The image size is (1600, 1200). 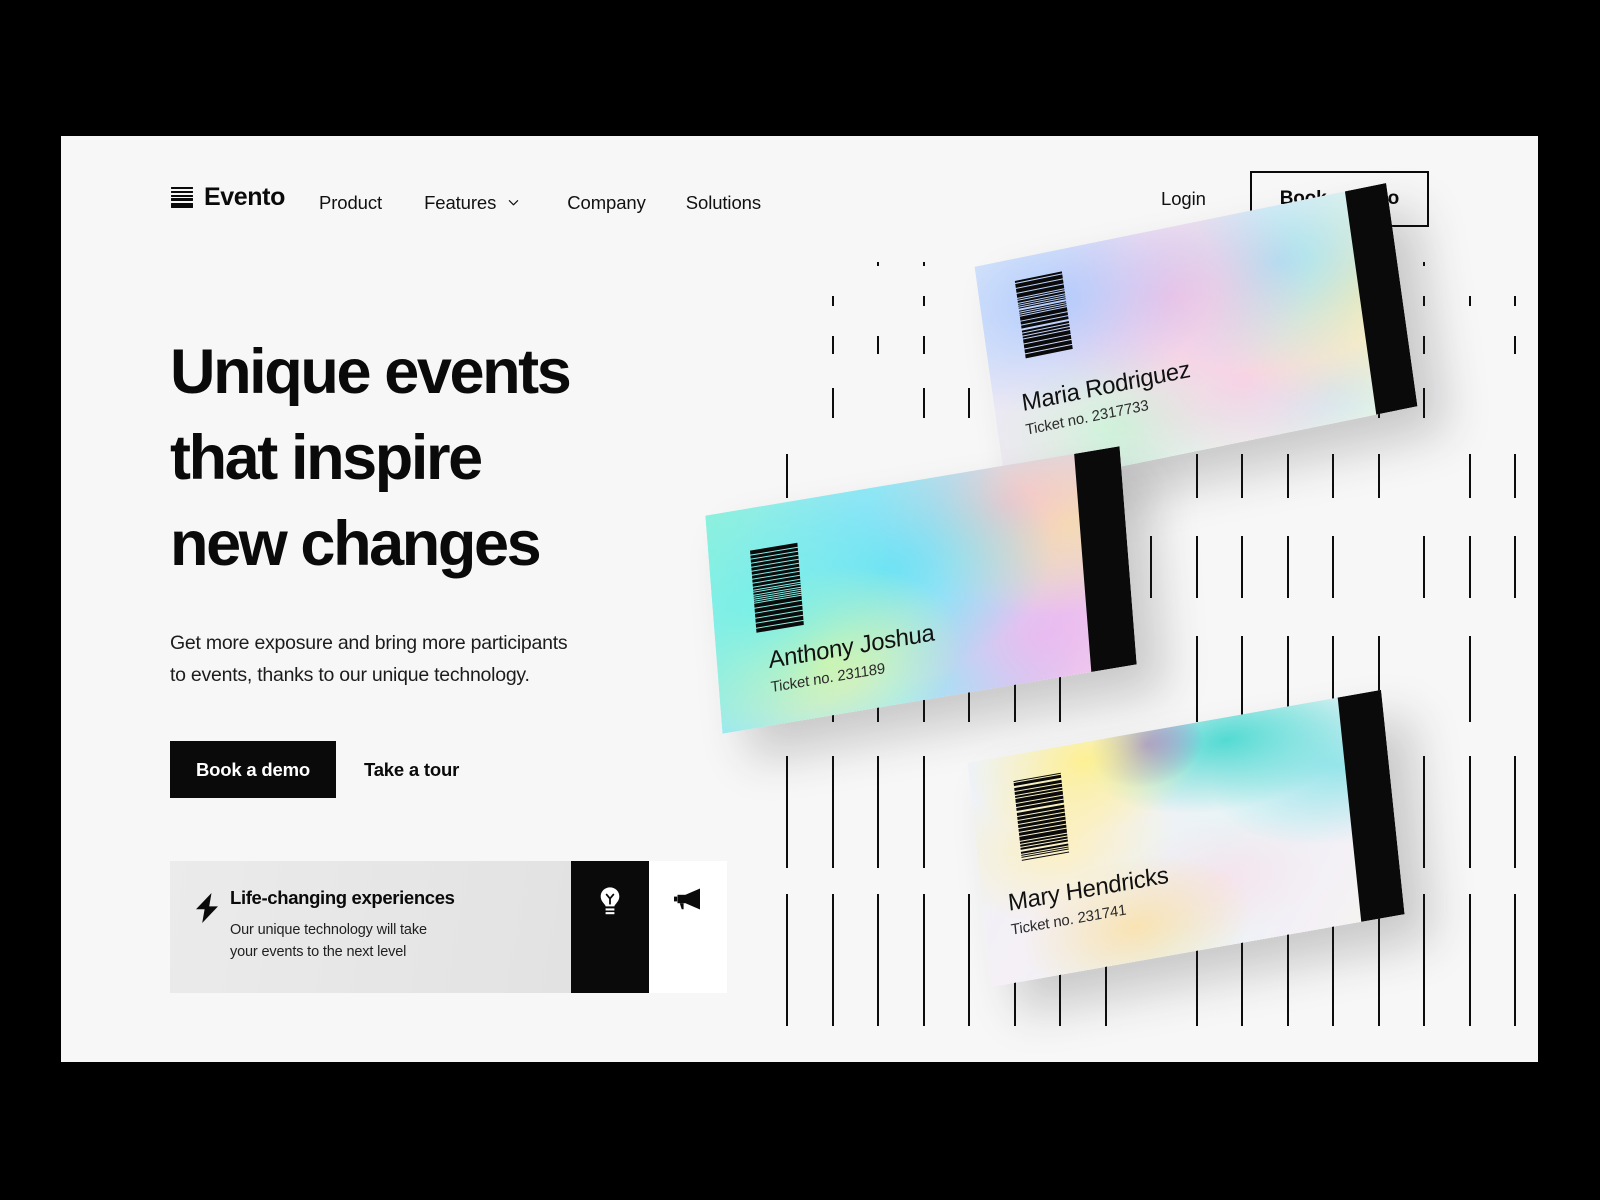 I want to click on nav-label: Solutions, so click(x=723, y=202).